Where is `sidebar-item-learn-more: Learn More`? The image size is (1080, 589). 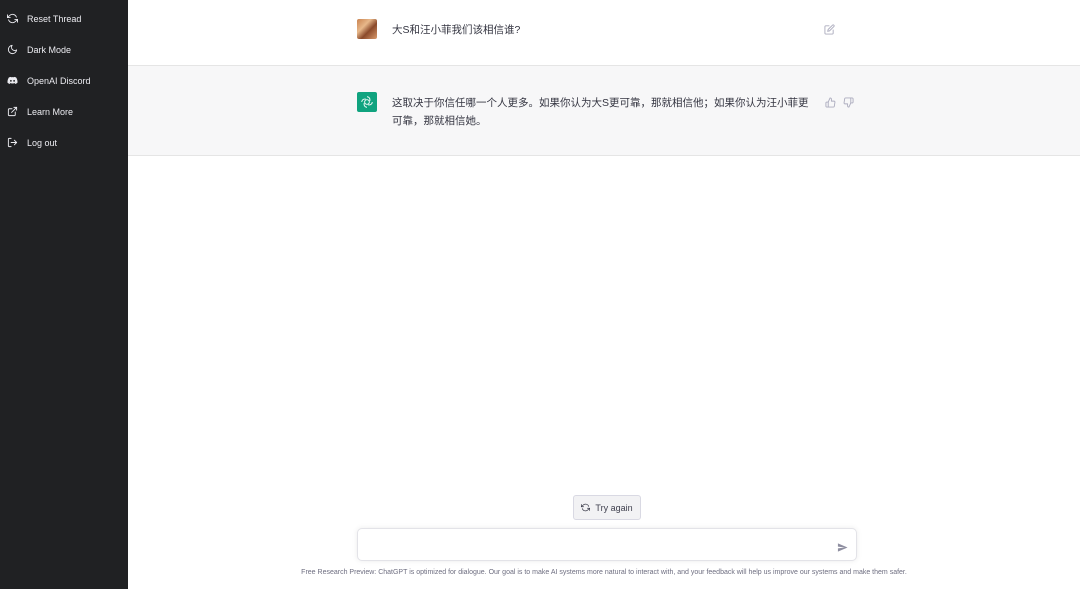
sidebar-item-learn-more: Learn More is located at coordinates (64, 111).